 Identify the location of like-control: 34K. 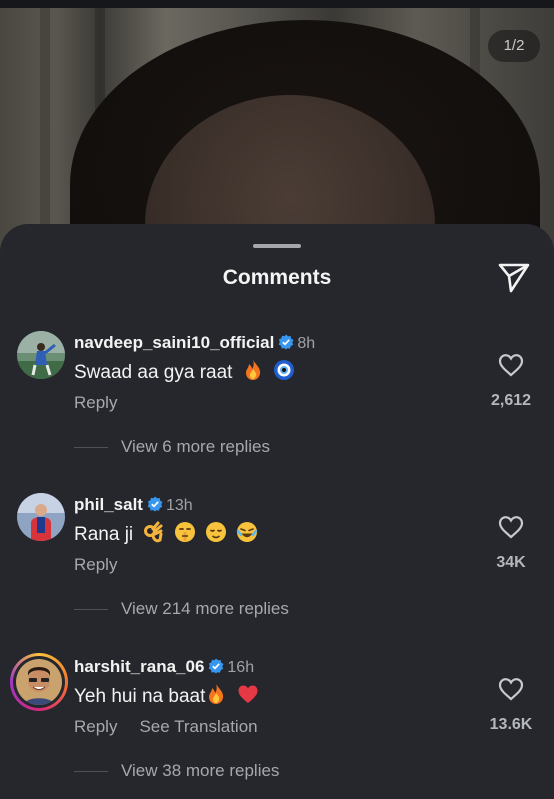
(511, 543).